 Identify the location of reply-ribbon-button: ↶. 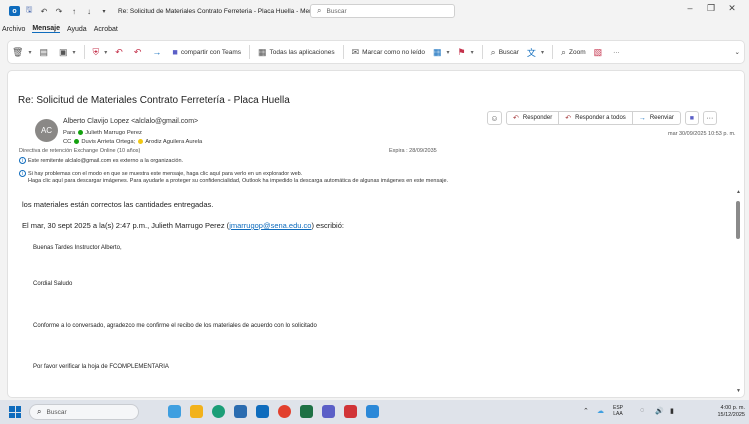
(120, 52).